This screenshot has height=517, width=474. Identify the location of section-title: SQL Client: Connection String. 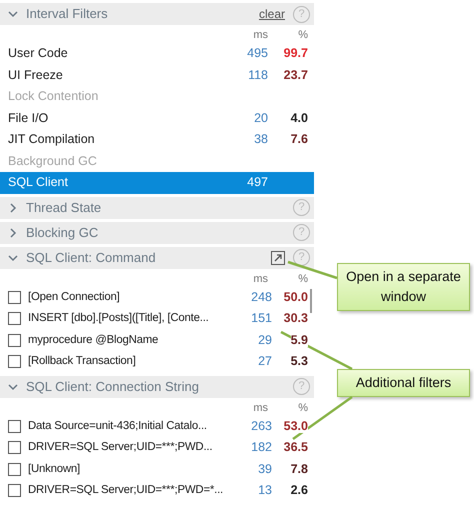
(113, 387).